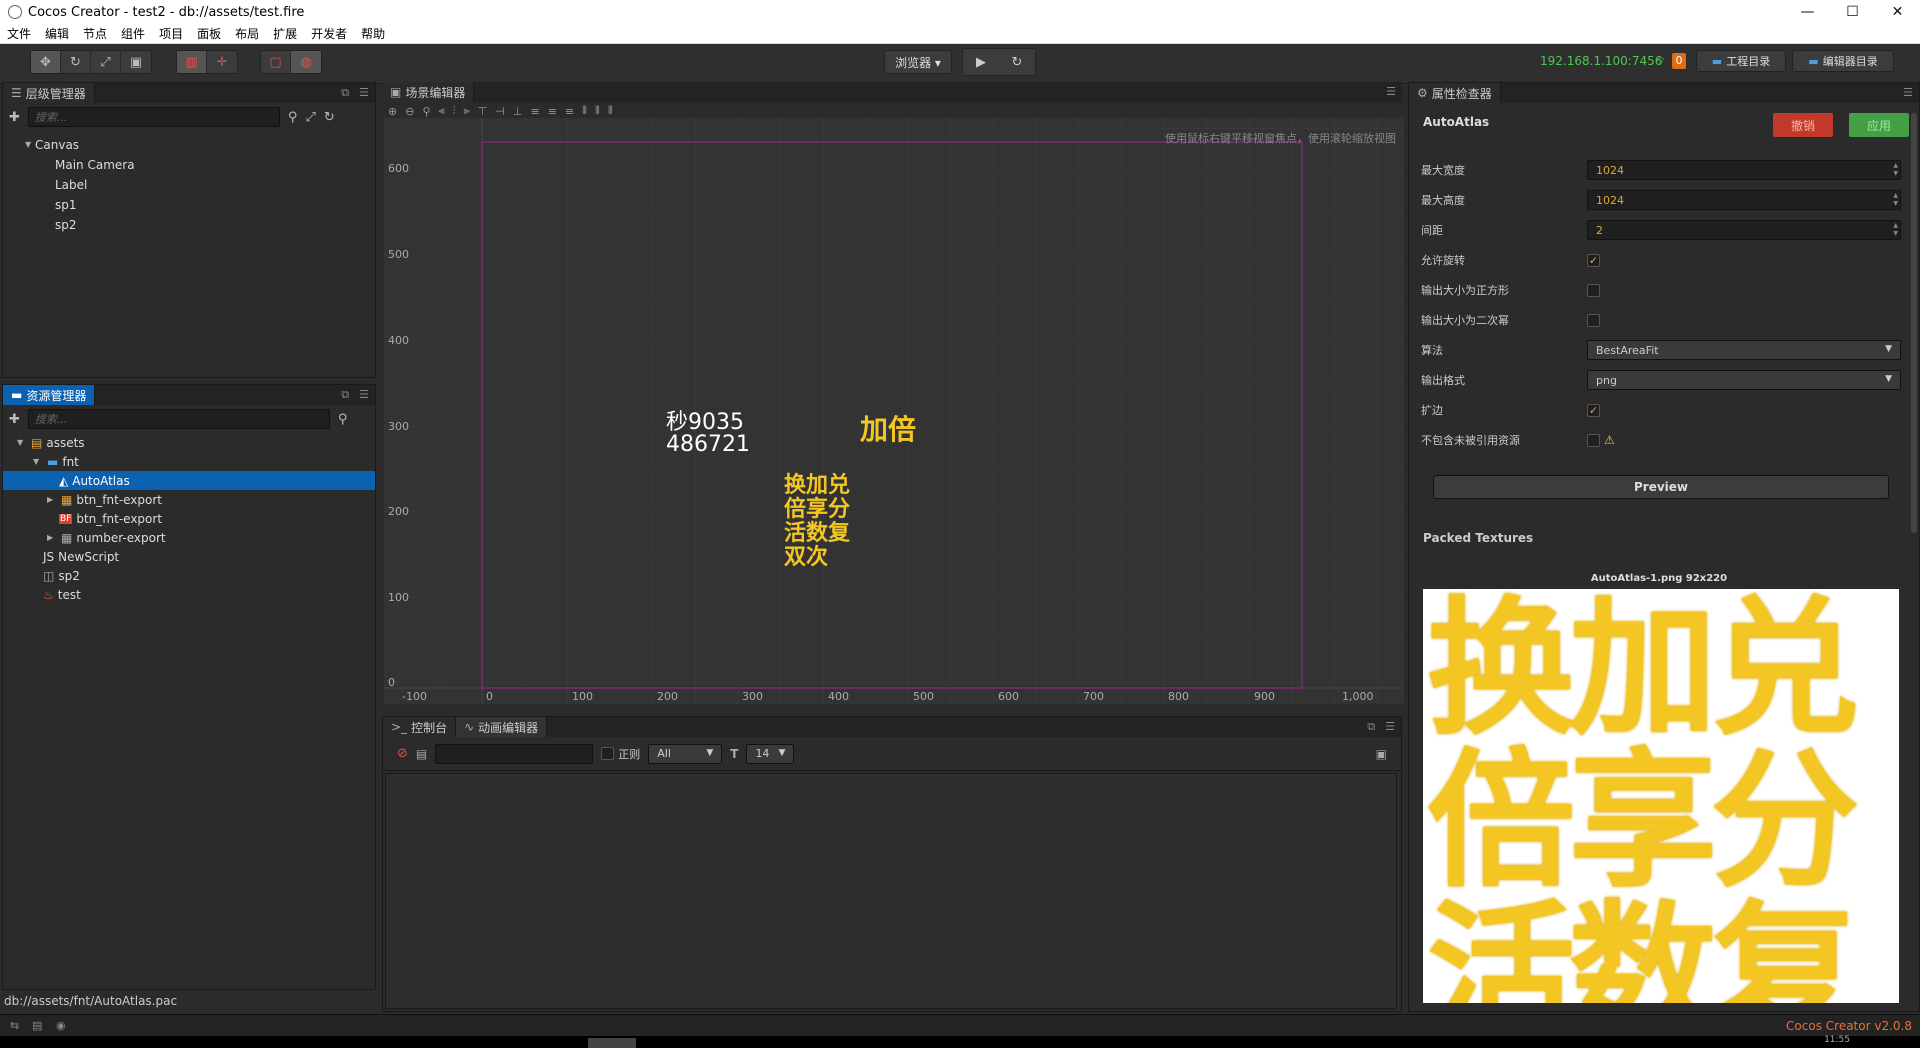  What do you see at coordinates (52, 144) in the screenshot?
I see `tree-node-canvas: ▼ Canvas` at bounding box center [52, 144].